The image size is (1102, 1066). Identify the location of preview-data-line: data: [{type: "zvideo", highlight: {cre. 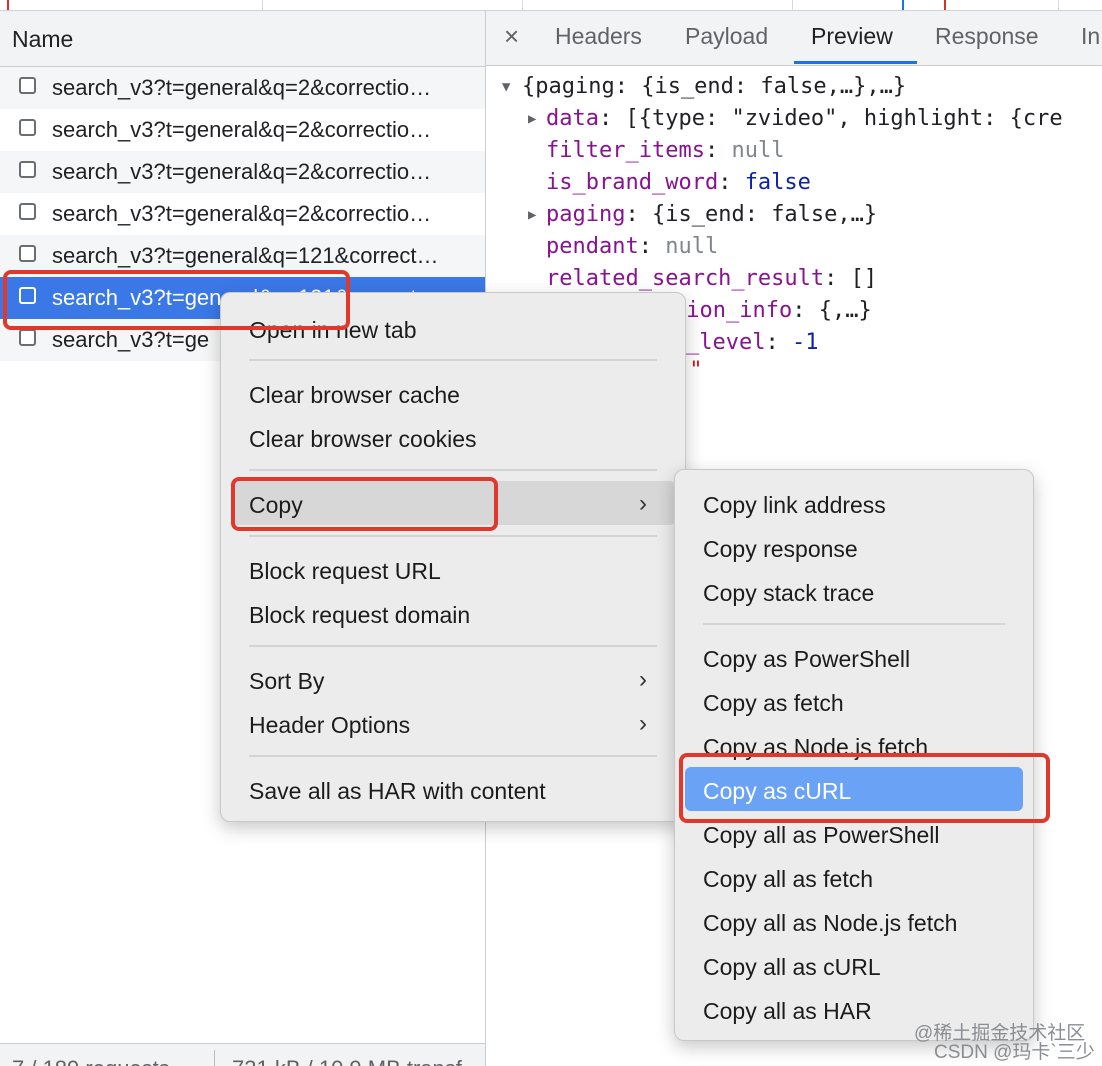
(804, 118).